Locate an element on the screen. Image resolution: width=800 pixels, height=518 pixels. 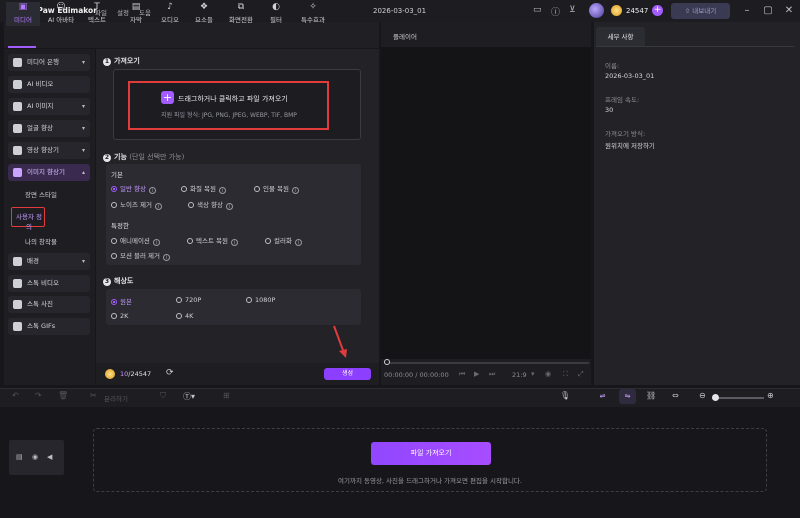
sidebar-item-face-enhance: 얼굴 향상 ▾ is located at coordinates (49, 128).